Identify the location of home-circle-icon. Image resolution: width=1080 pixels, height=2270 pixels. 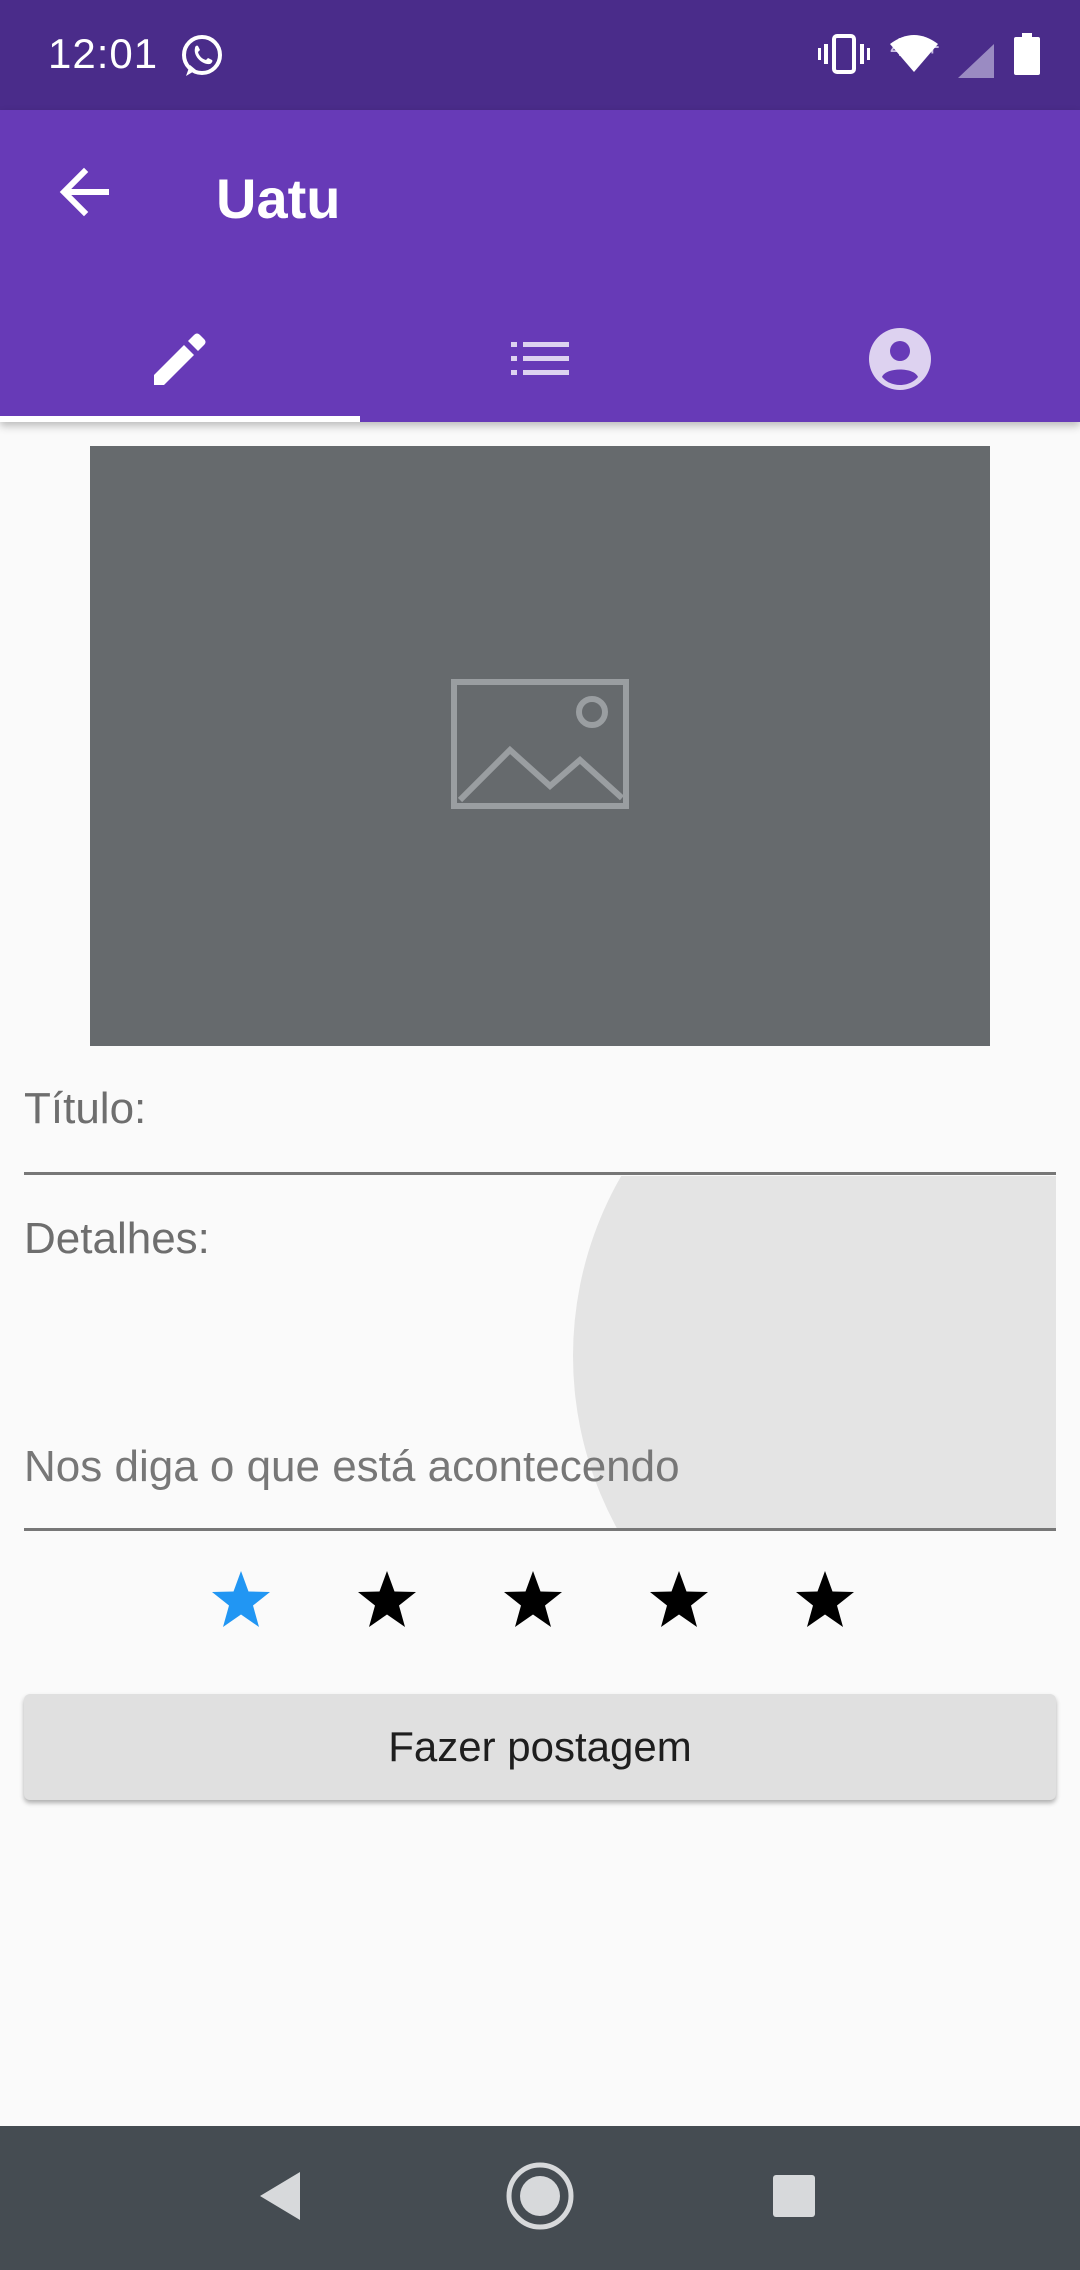
(540, 2198).